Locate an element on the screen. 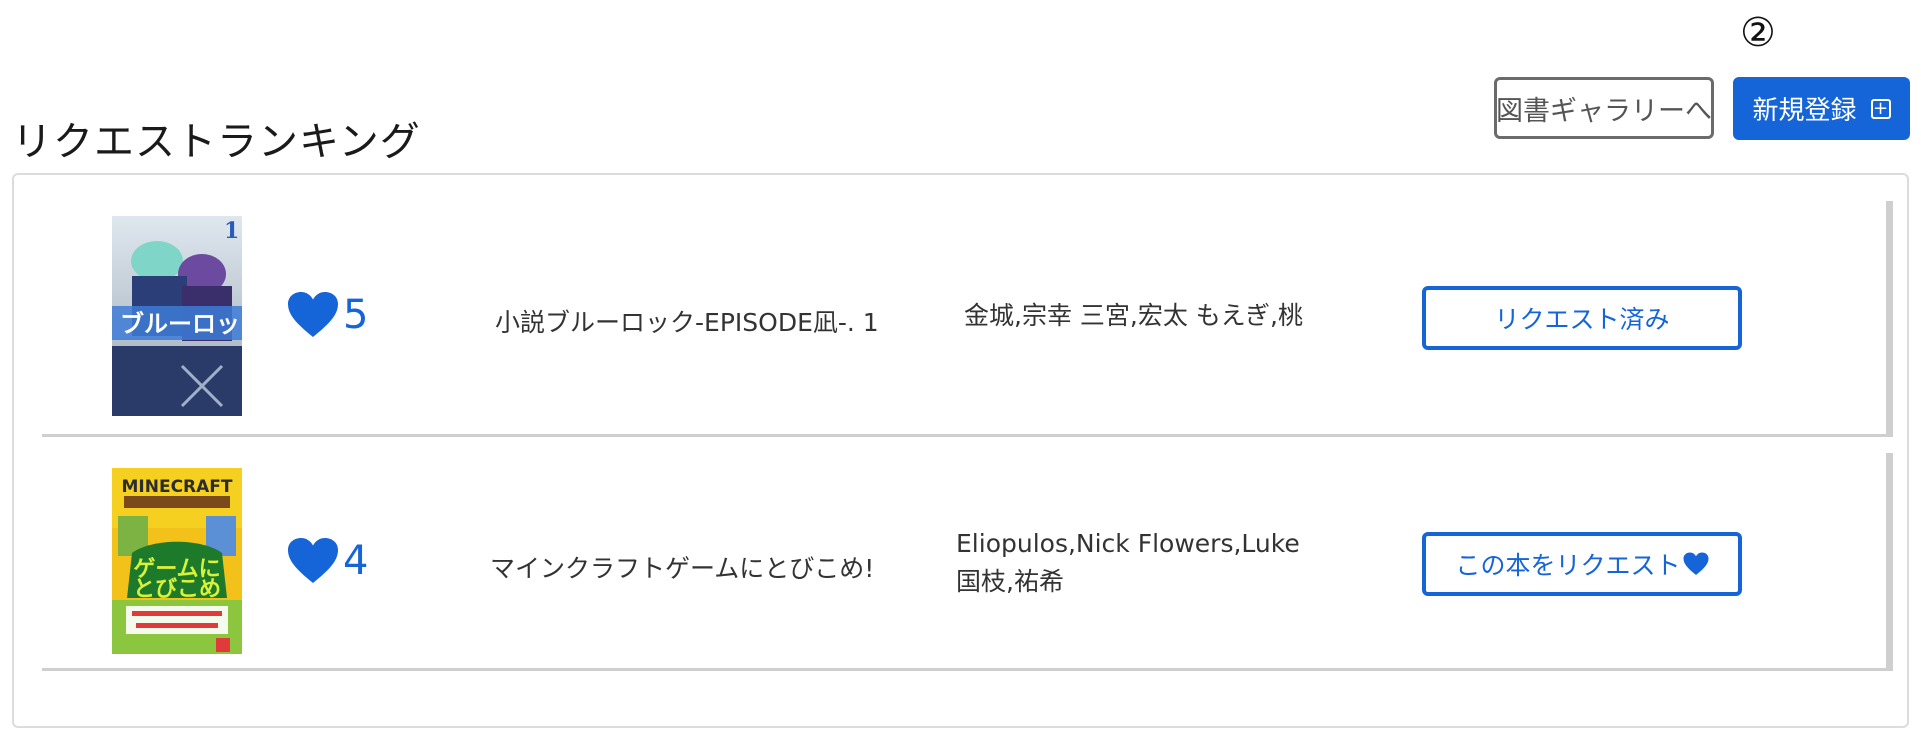  new-register-label: 新規登録 is located at coordinates (1804, 111).